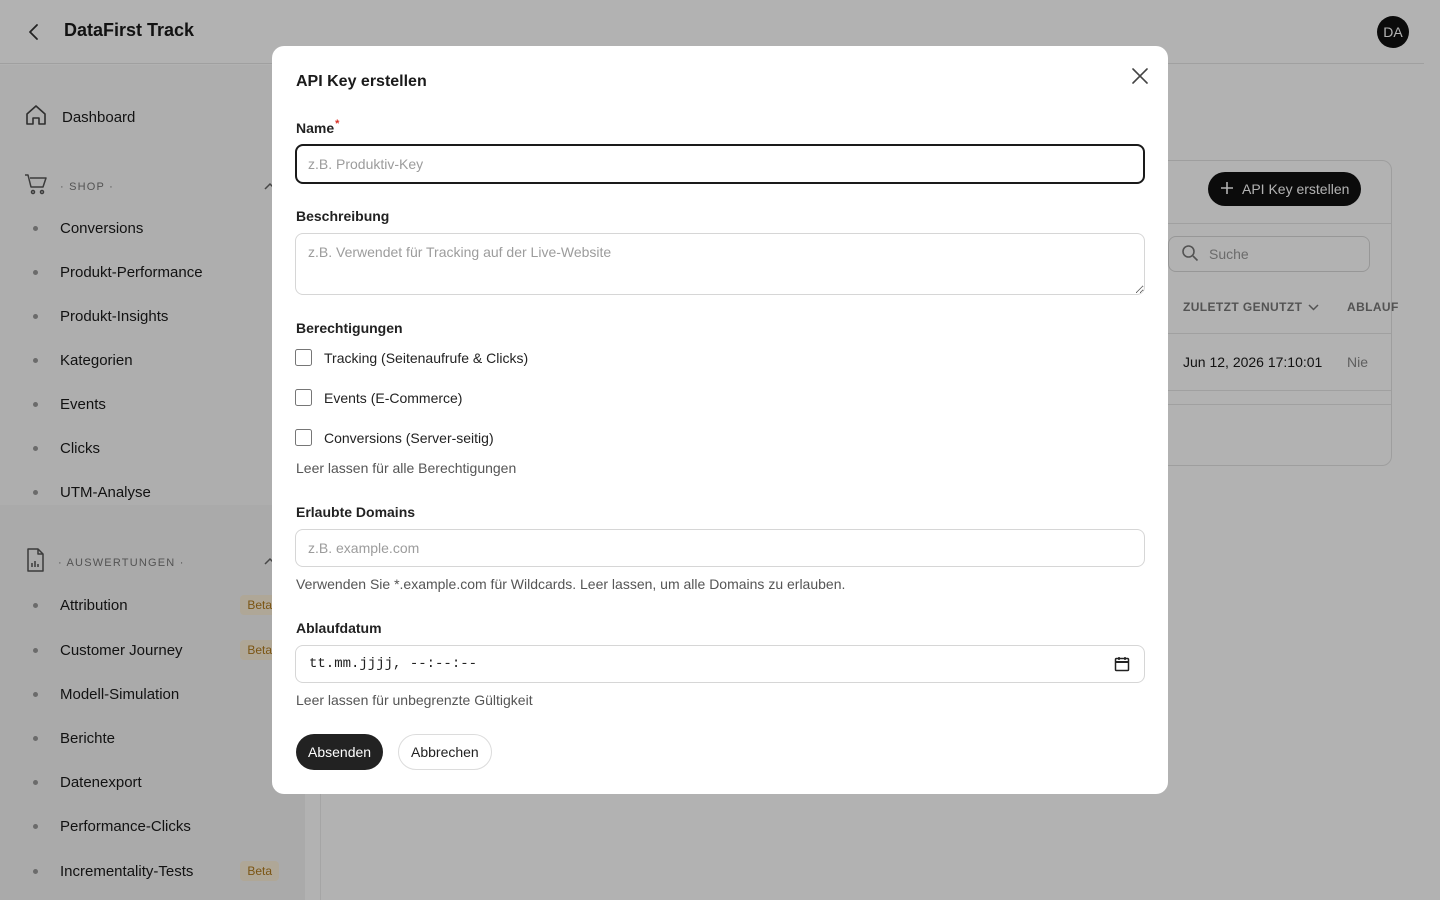 This screenshot has width=1440, height=900. What do you see at coordinates (393, 664) in the screenshot?
I see `expiry-value: tt.mm.jjjj, --:--:--` at bounding box center [393, 664].